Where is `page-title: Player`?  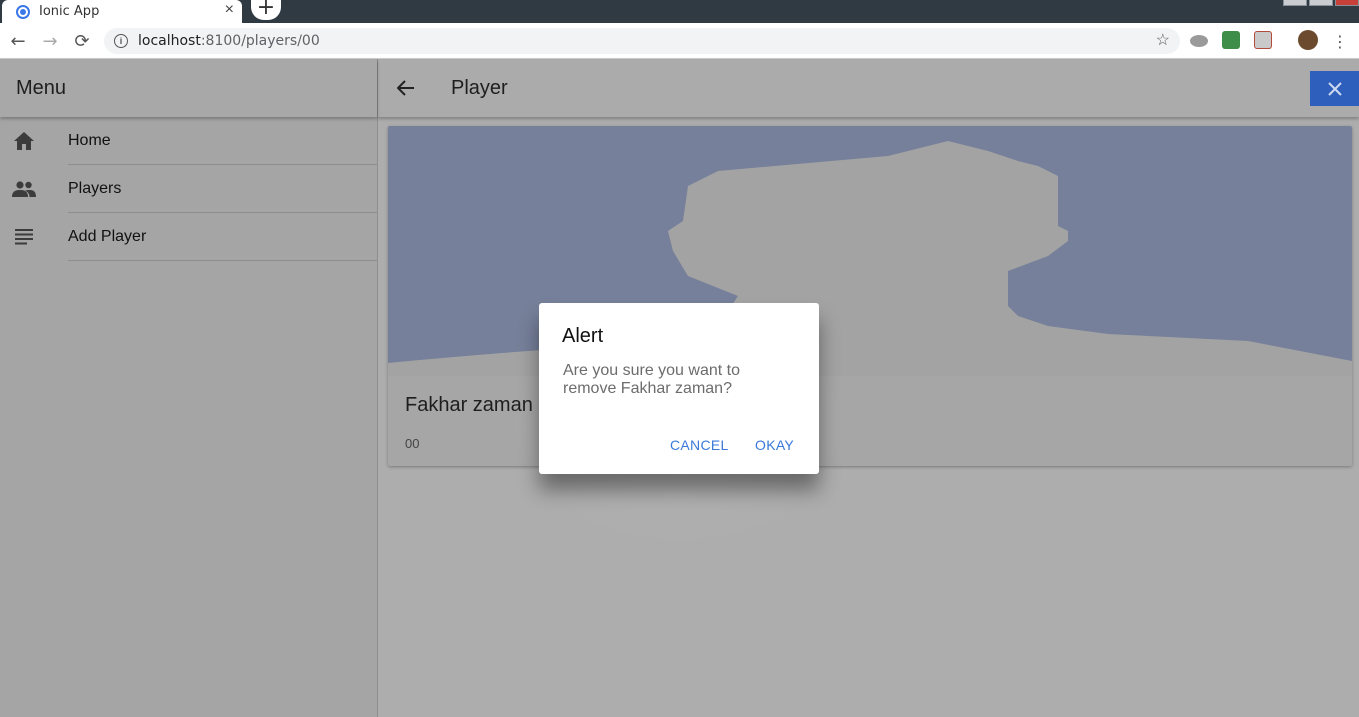 page-title: Player is located at coordinates (479, 87).